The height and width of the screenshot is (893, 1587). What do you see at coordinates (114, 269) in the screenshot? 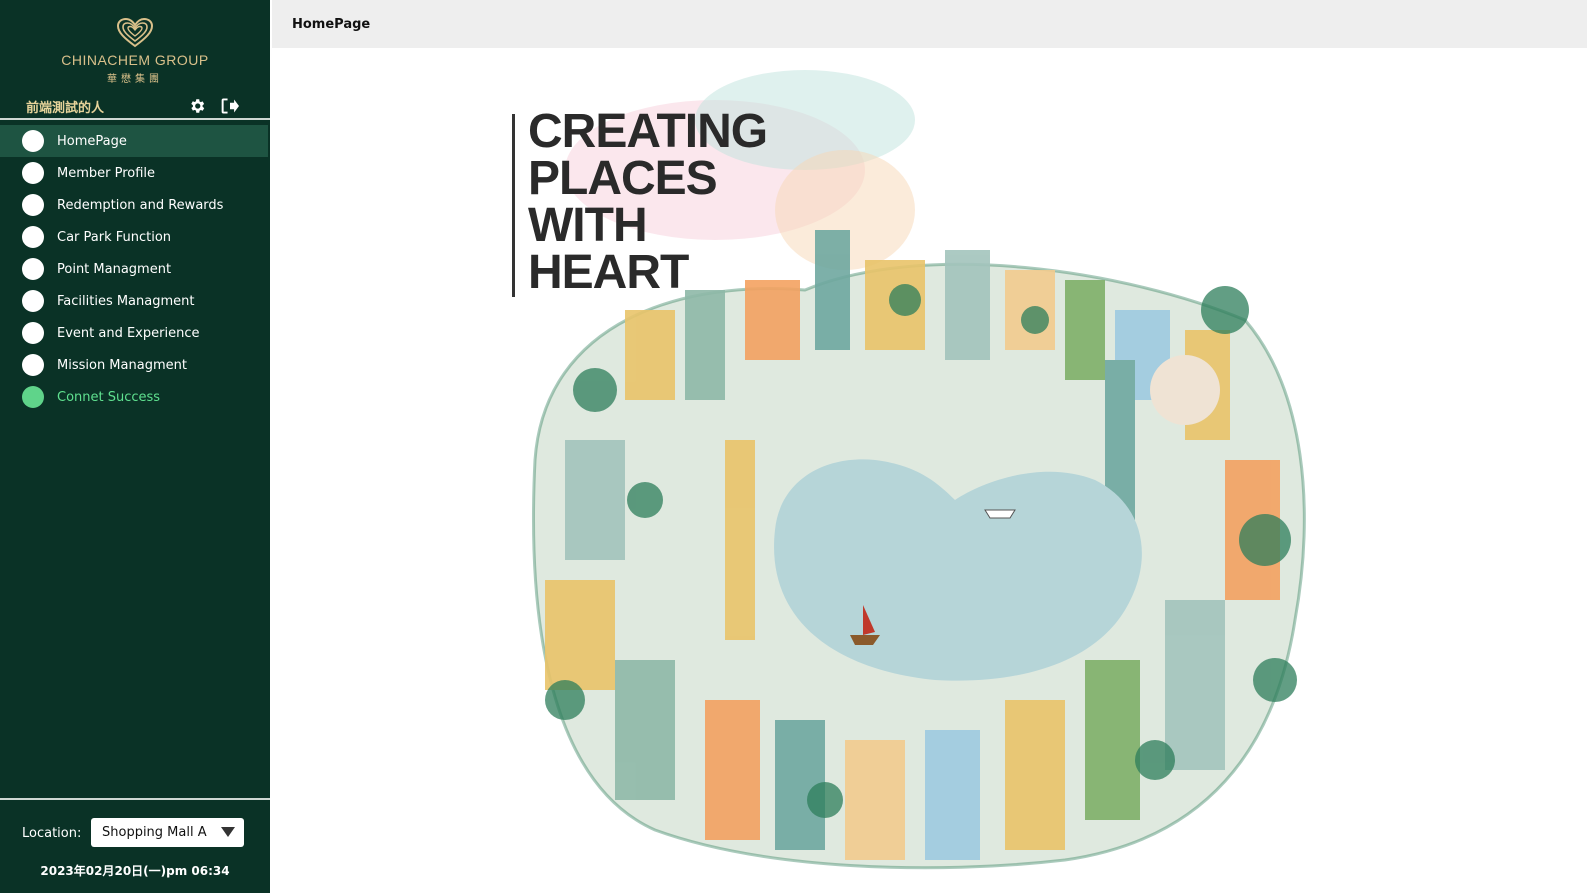
I see `sidebar-item-label: Point Managment` at bounding box center [114, 269].